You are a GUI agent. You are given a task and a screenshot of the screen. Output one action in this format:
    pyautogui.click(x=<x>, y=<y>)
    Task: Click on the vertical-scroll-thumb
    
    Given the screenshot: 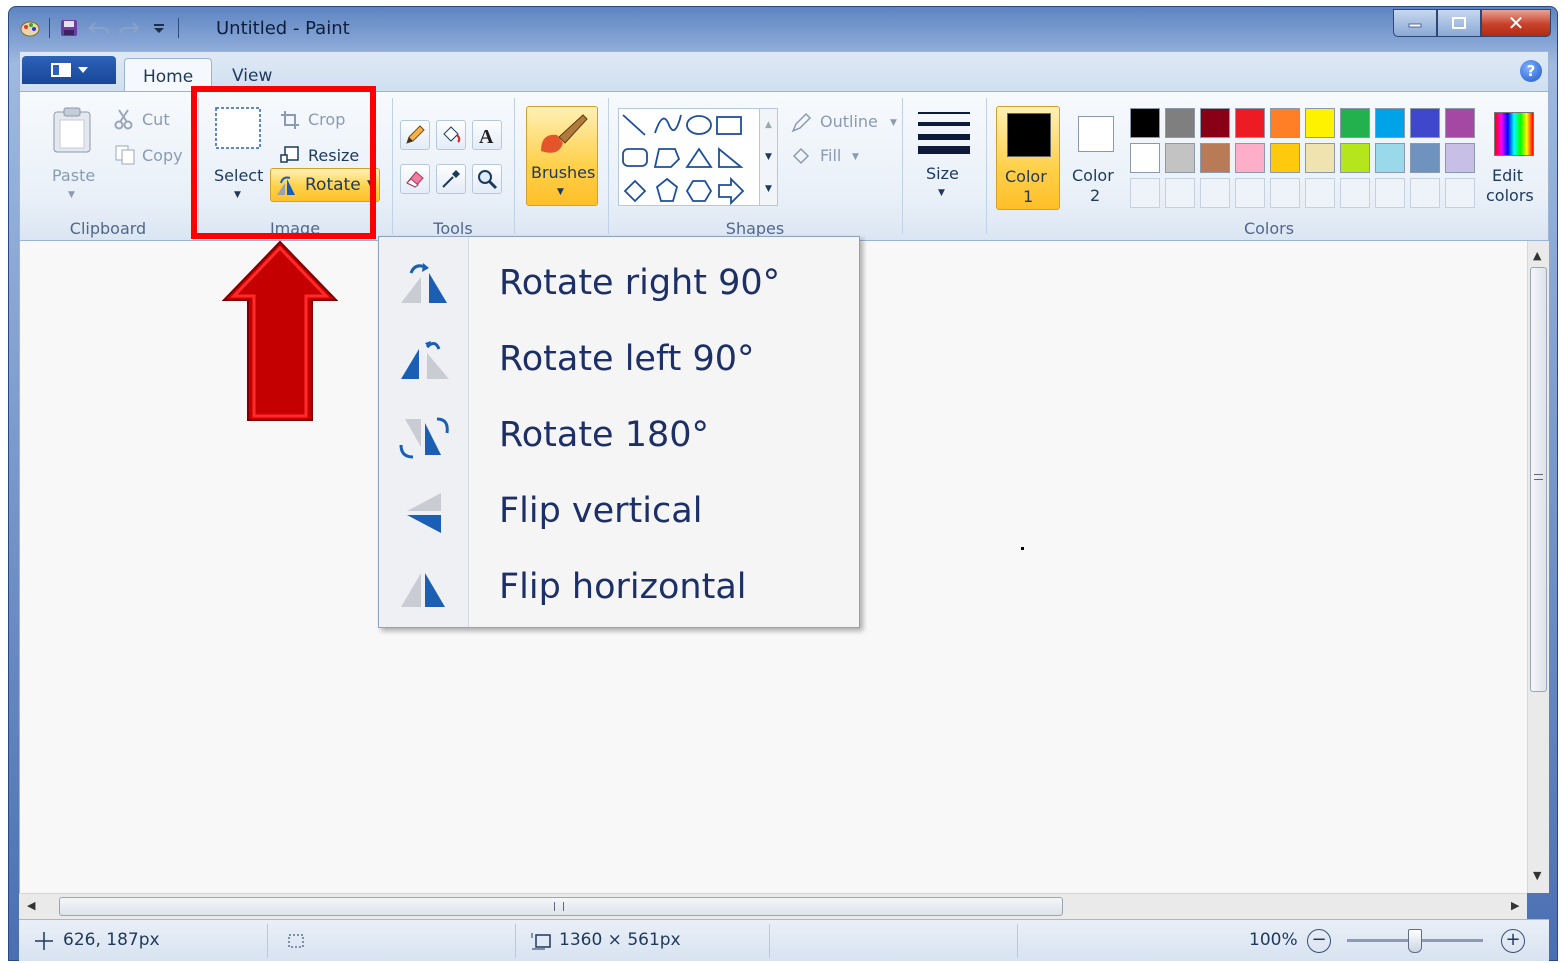 What is the action you would take?
    pyautogui.click(x=1538, y=479)
    